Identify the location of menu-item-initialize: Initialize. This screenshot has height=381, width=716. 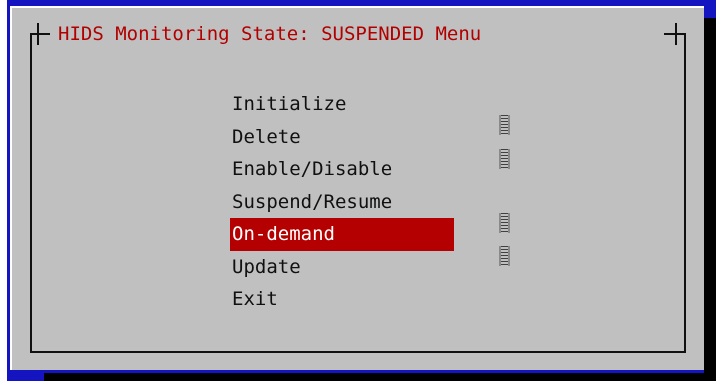
(342, 104).